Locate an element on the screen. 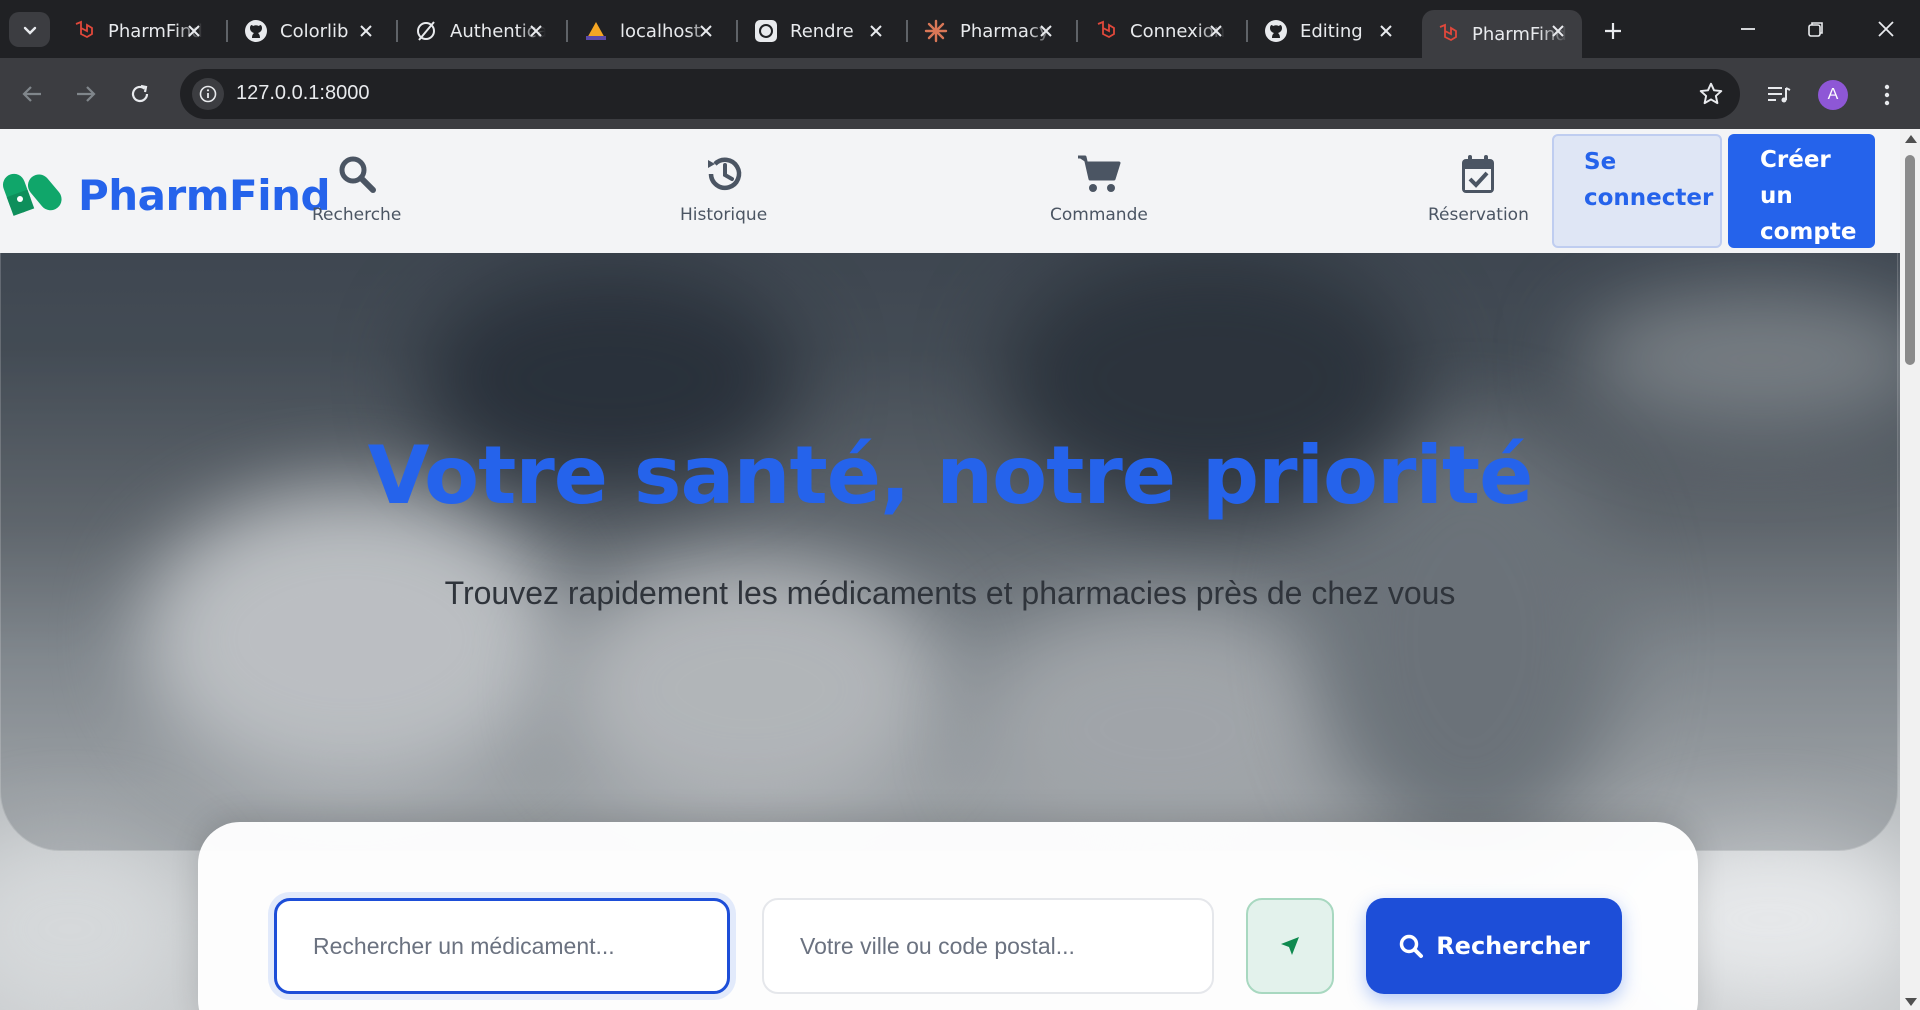  nav-historique: Historique is located at coordinates (723, 188).